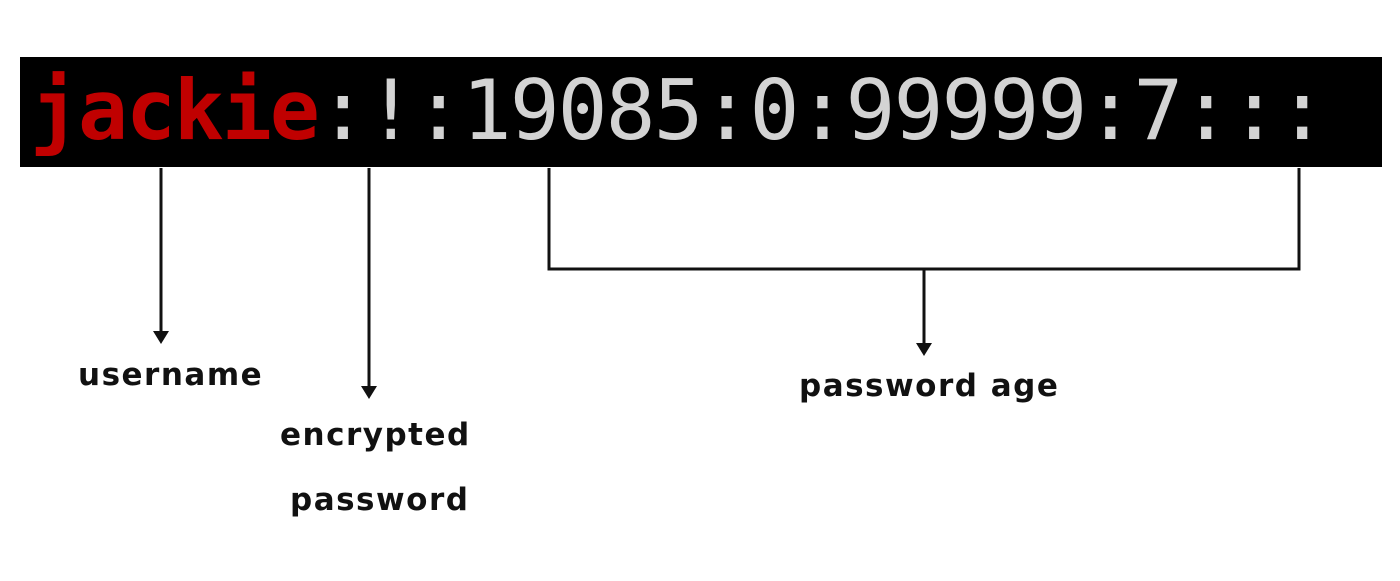  Describe the element at coordinates (380, 500) in the screenshot. I see `password-label: password` at that location.